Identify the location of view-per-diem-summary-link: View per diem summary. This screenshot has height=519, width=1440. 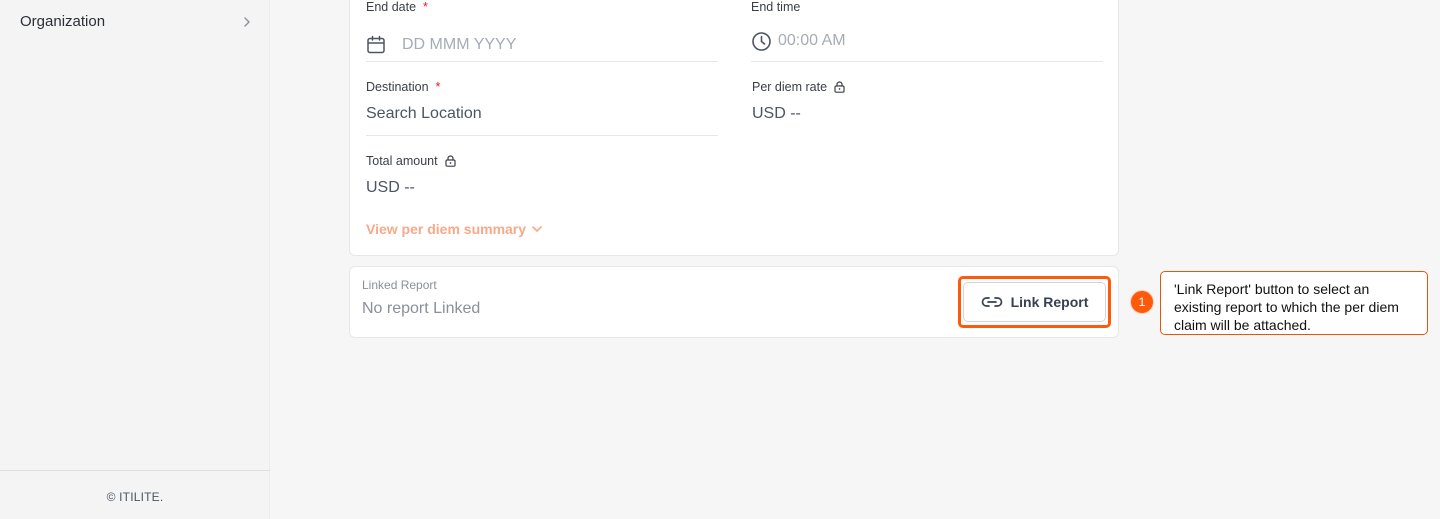
(454, 229).